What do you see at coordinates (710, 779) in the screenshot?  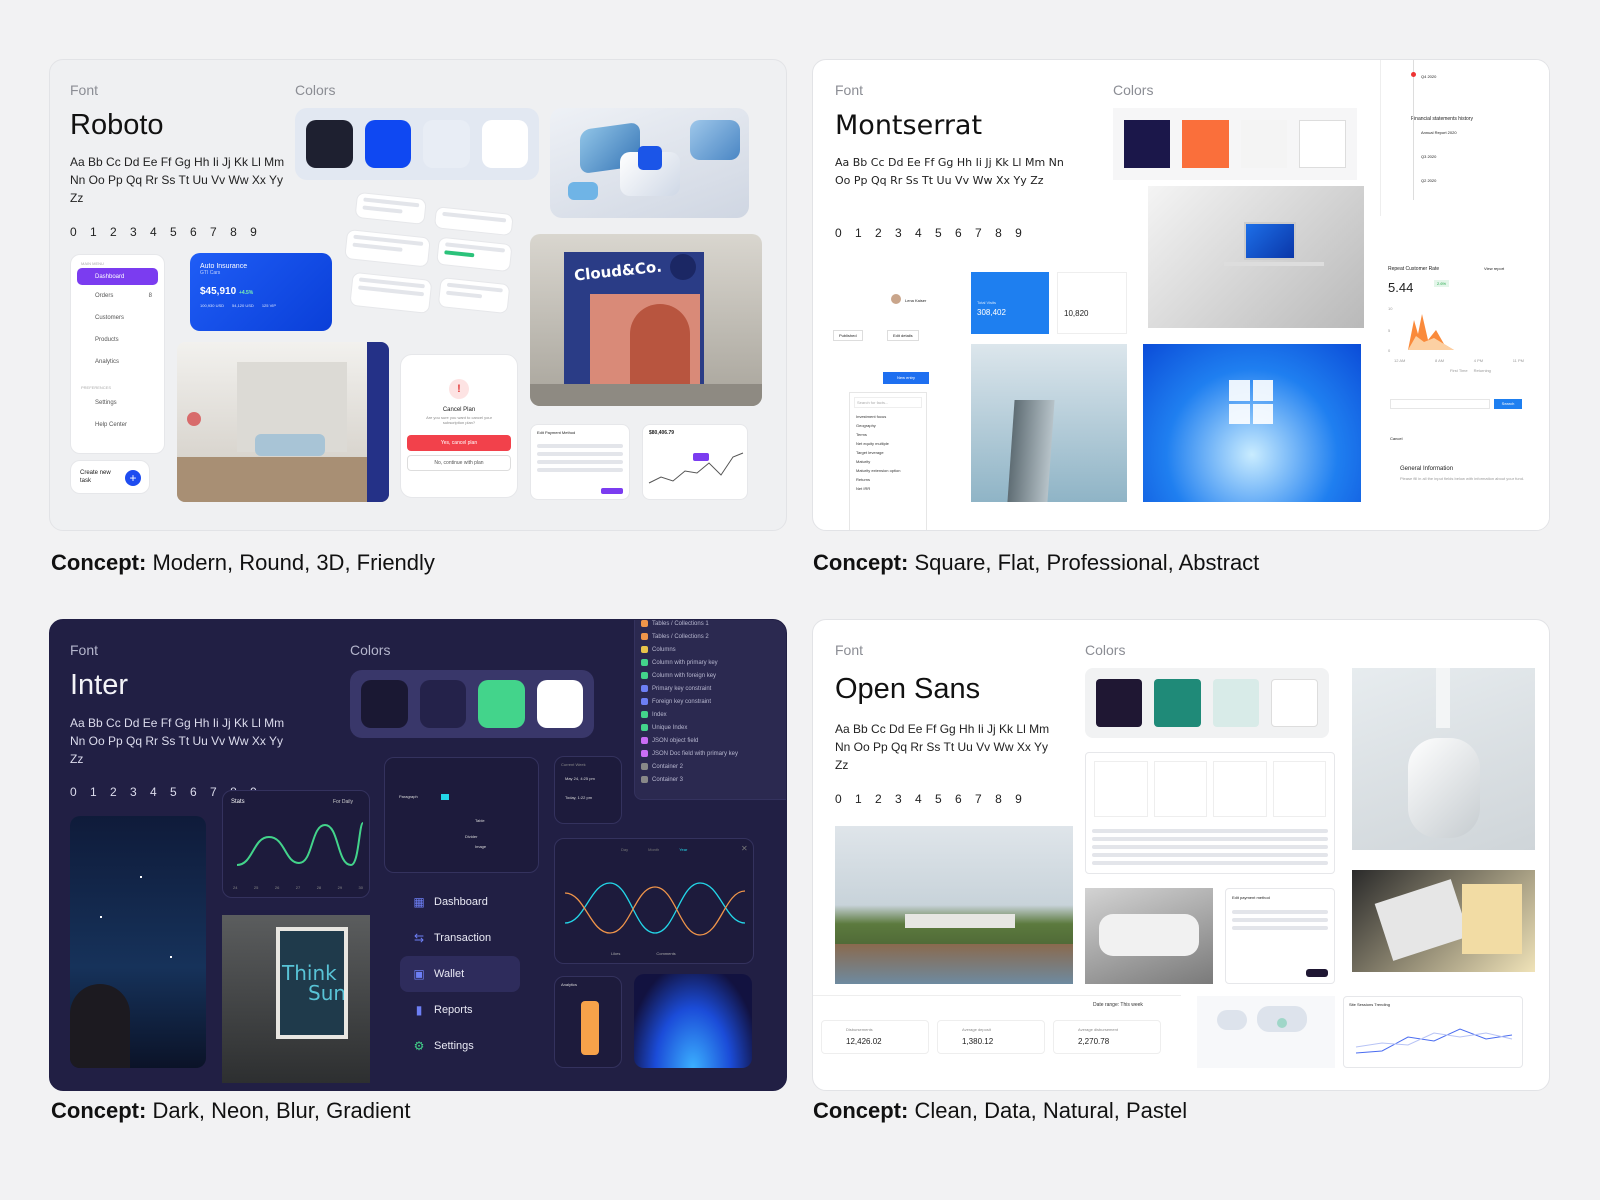 I see `tree-item: Container 3` at bounding box center [710, 779].